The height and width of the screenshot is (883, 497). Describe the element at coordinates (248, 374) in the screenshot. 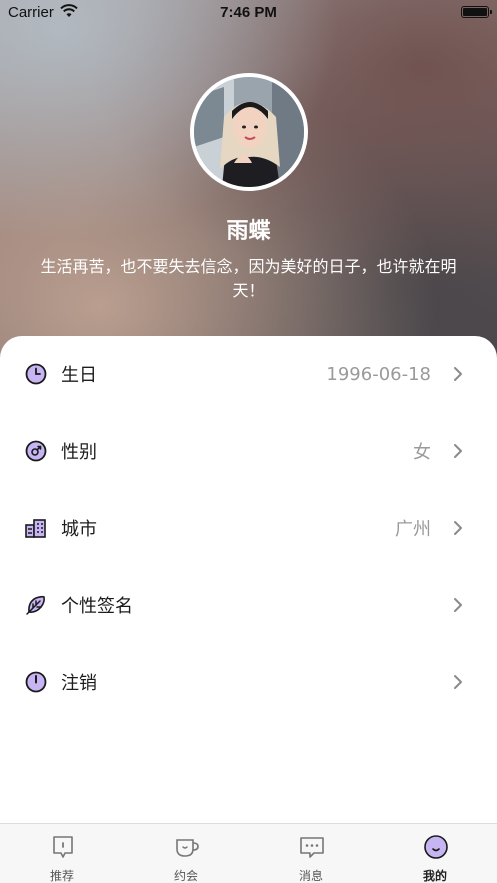

I see `settings-row-birthday: 生日 1996-06-18` at that location.